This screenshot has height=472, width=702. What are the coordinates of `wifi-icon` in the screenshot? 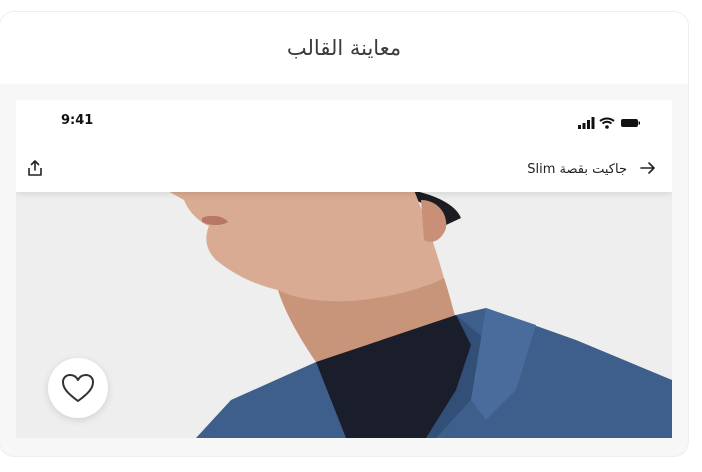 It's located at (607, 123).